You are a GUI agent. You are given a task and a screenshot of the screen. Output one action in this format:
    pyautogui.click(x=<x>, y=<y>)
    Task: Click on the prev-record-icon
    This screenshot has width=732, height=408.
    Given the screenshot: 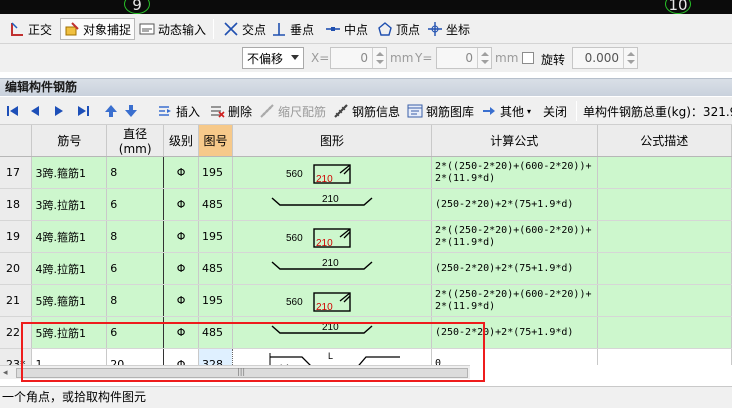 What is the action you would take?
    pyautogui.click(x=35, y=111)
    